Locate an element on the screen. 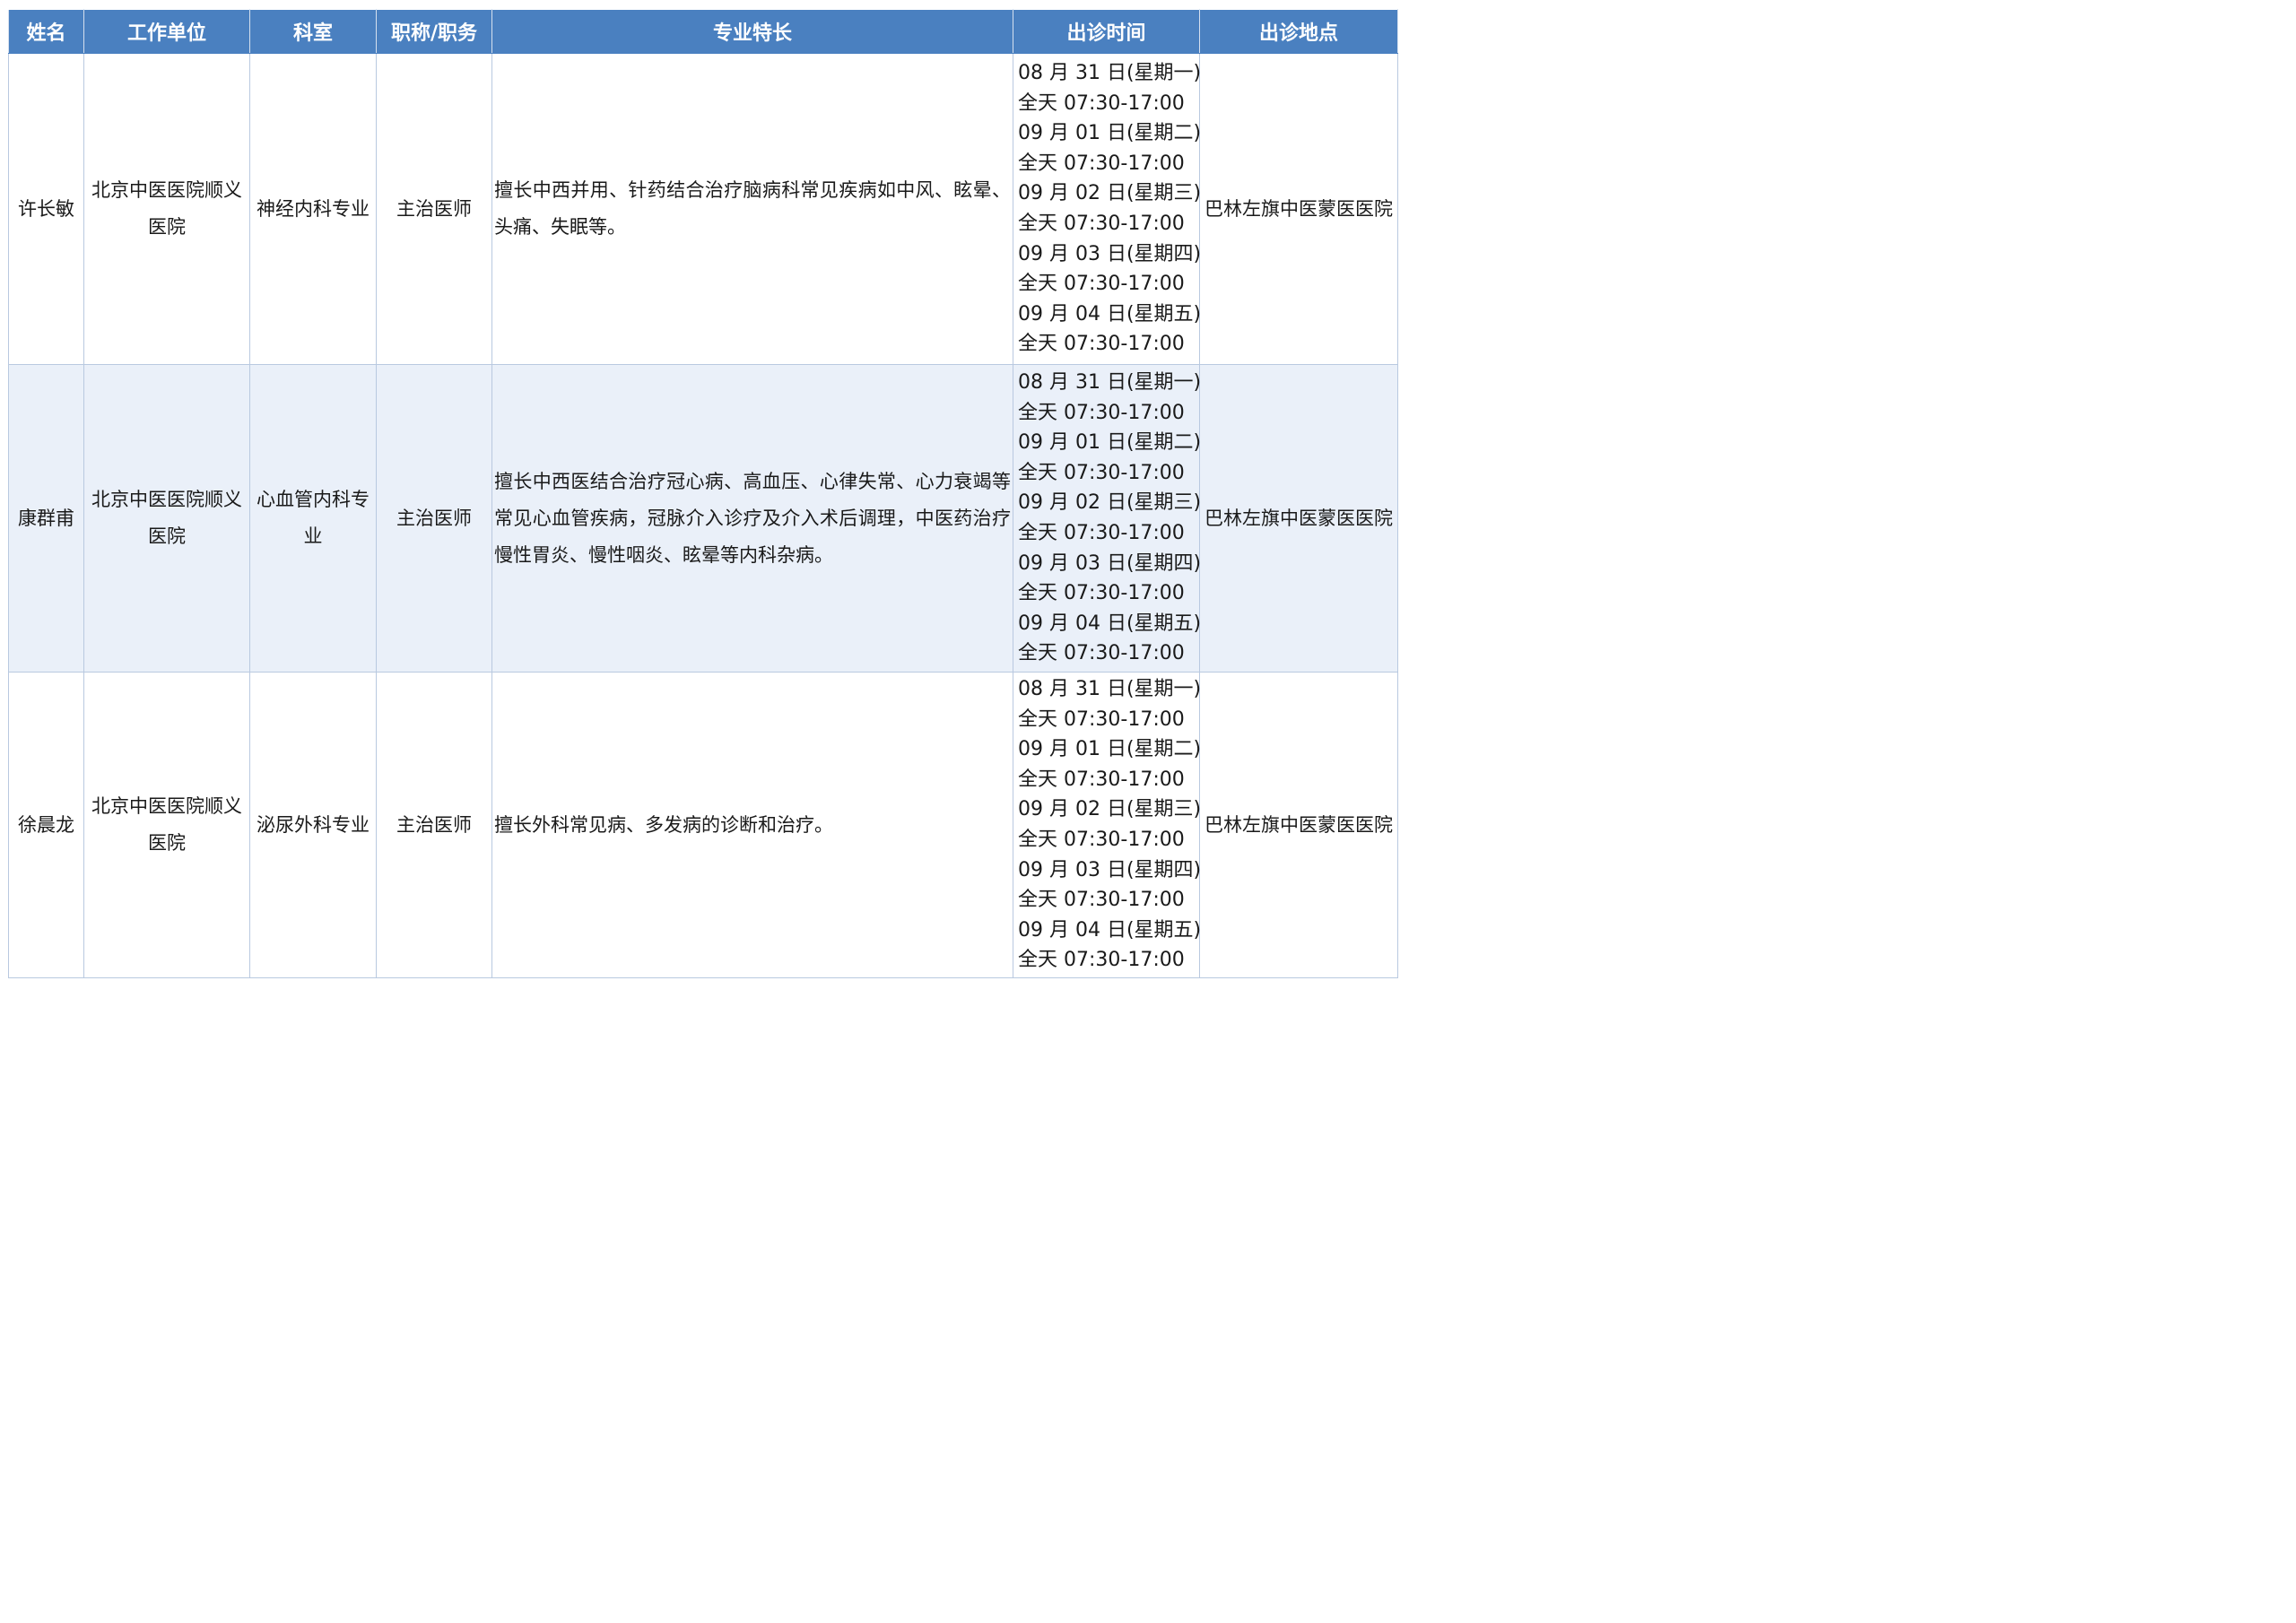  cell-department: 心血管内科专业 is located at coordinates (313, 518).